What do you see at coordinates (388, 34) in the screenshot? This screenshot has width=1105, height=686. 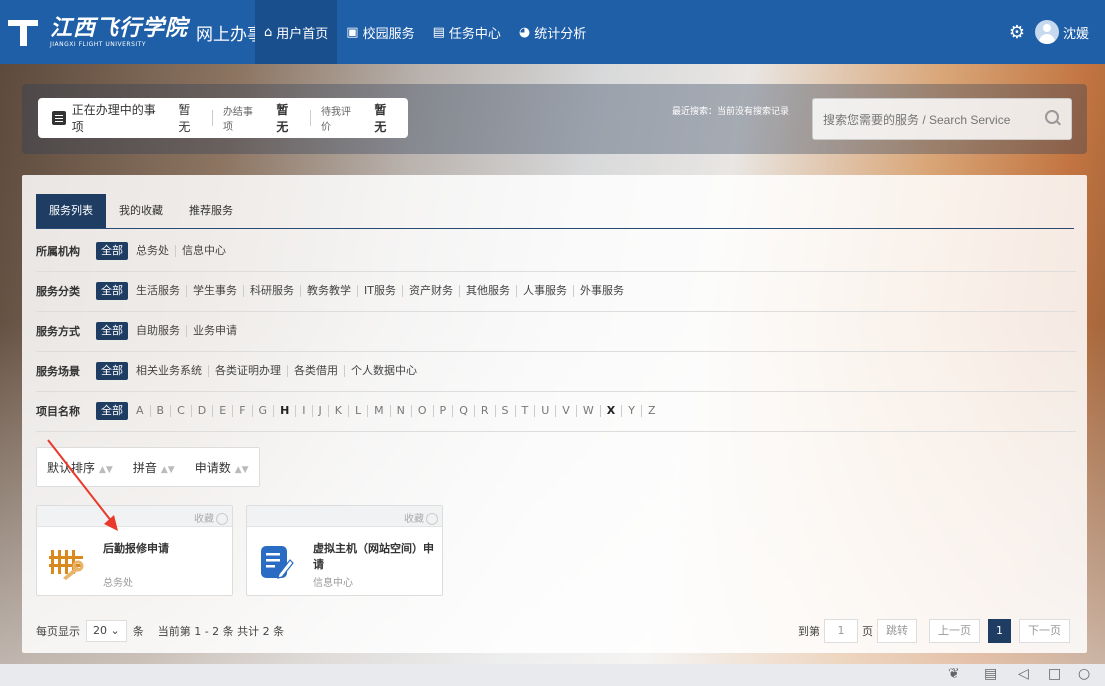 I see `nav-label: 校园服务` at bounding box center [388, 34].